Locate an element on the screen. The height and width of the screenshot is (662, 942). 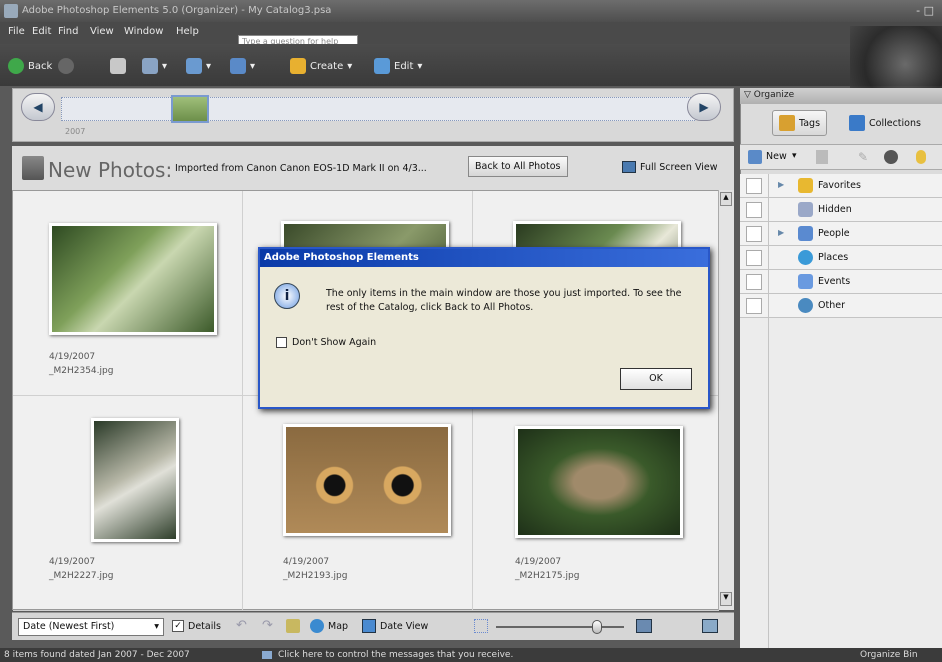
timeline-left-arrow-icon: ◀ is located at coordinates (38, 107).